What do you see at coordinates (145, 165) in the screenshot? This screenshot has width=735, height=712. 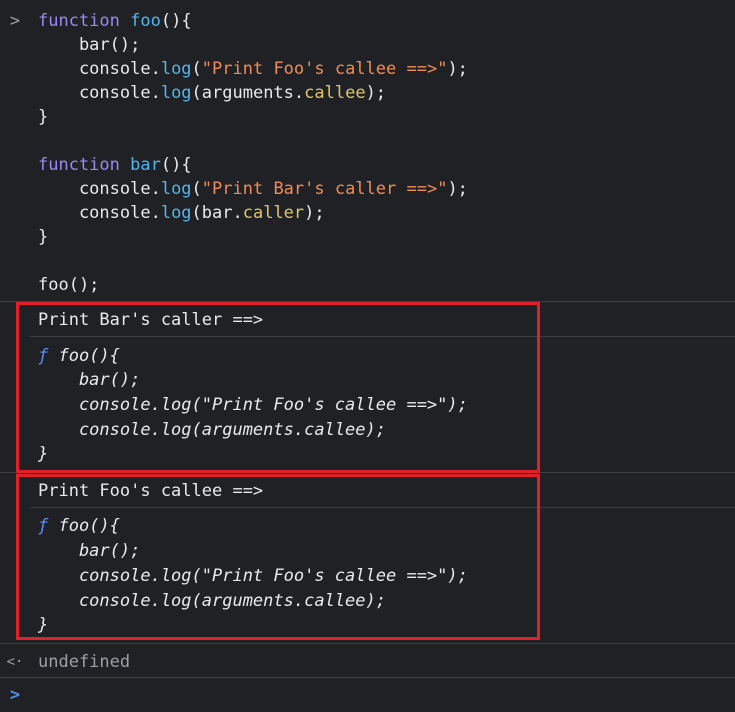 I see `function-name: bar` at bounding box center [145, 165].